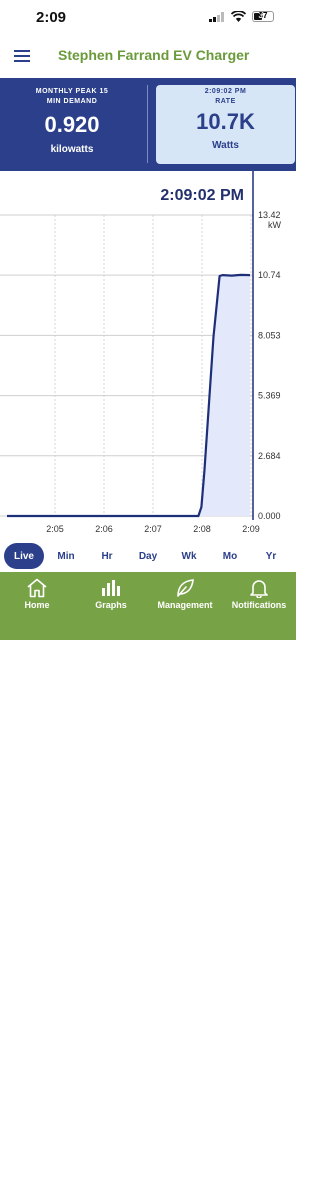 The height and width of the screenshot is (1204, 320). What do you see at coordinates (269, 456) in the screenshot?
I see `y-tick-label: 2.684` at bounding box center [269, 456].